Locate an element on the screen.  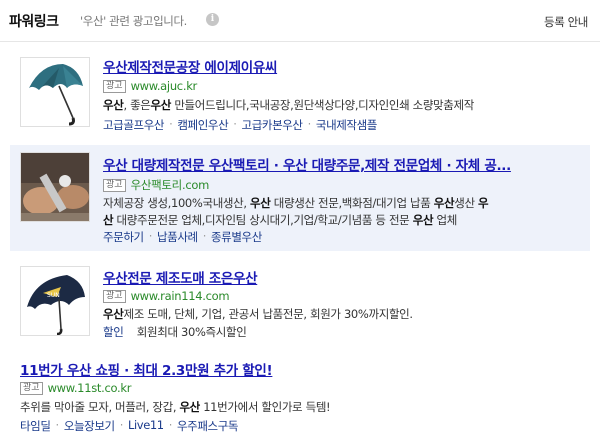
info-icon: i is located at coordinates (212, 19).